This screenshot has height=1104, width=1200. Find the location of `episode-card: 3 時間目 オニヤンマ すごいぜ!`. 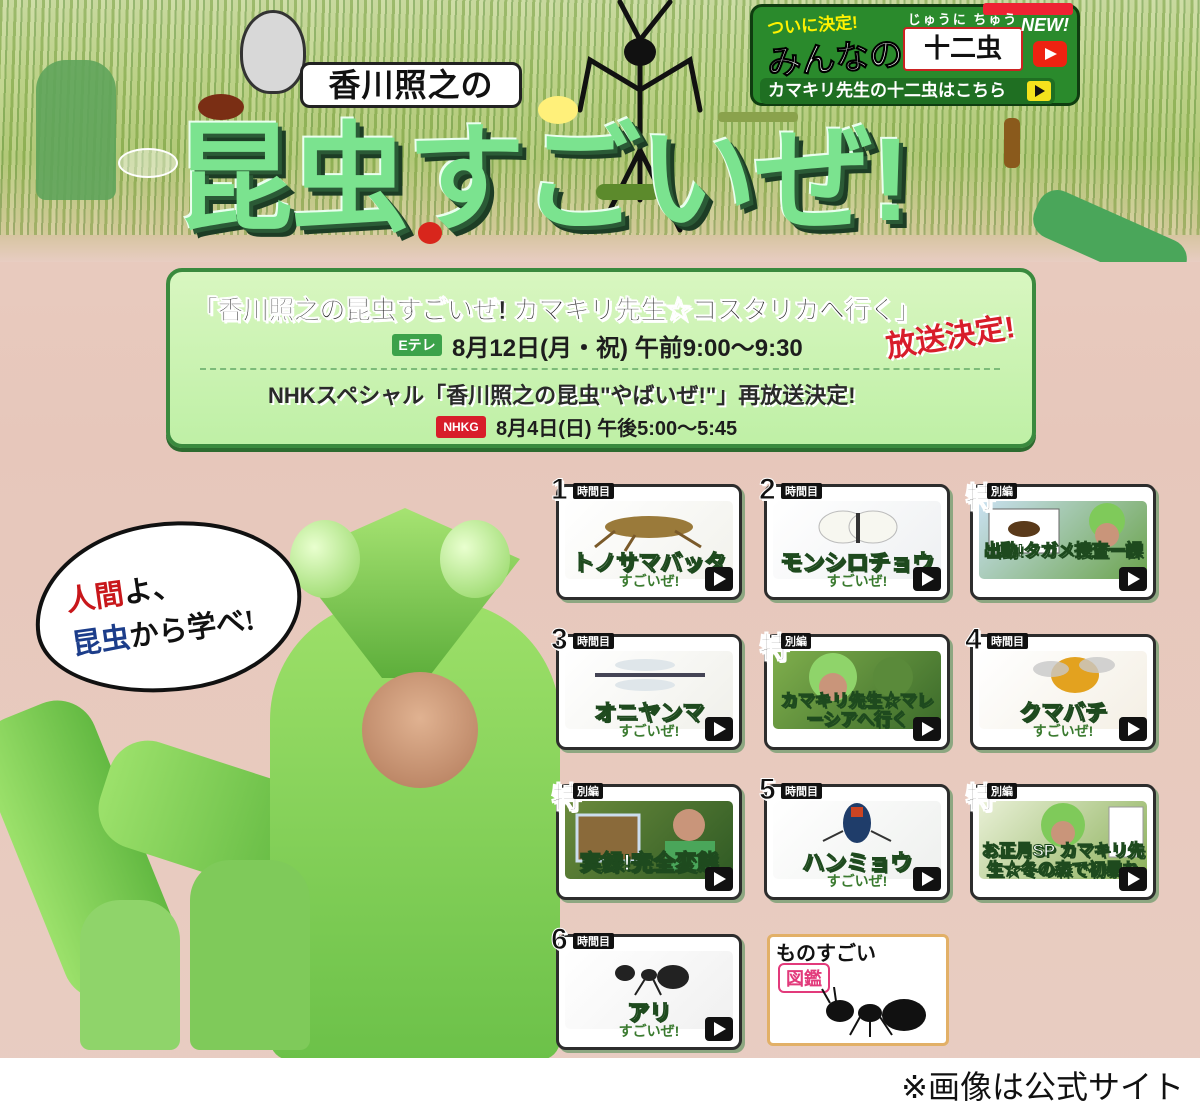

episode-card: 3 時間目 オニヤンマ すごいぜ! is located at coordinates (646, 686).